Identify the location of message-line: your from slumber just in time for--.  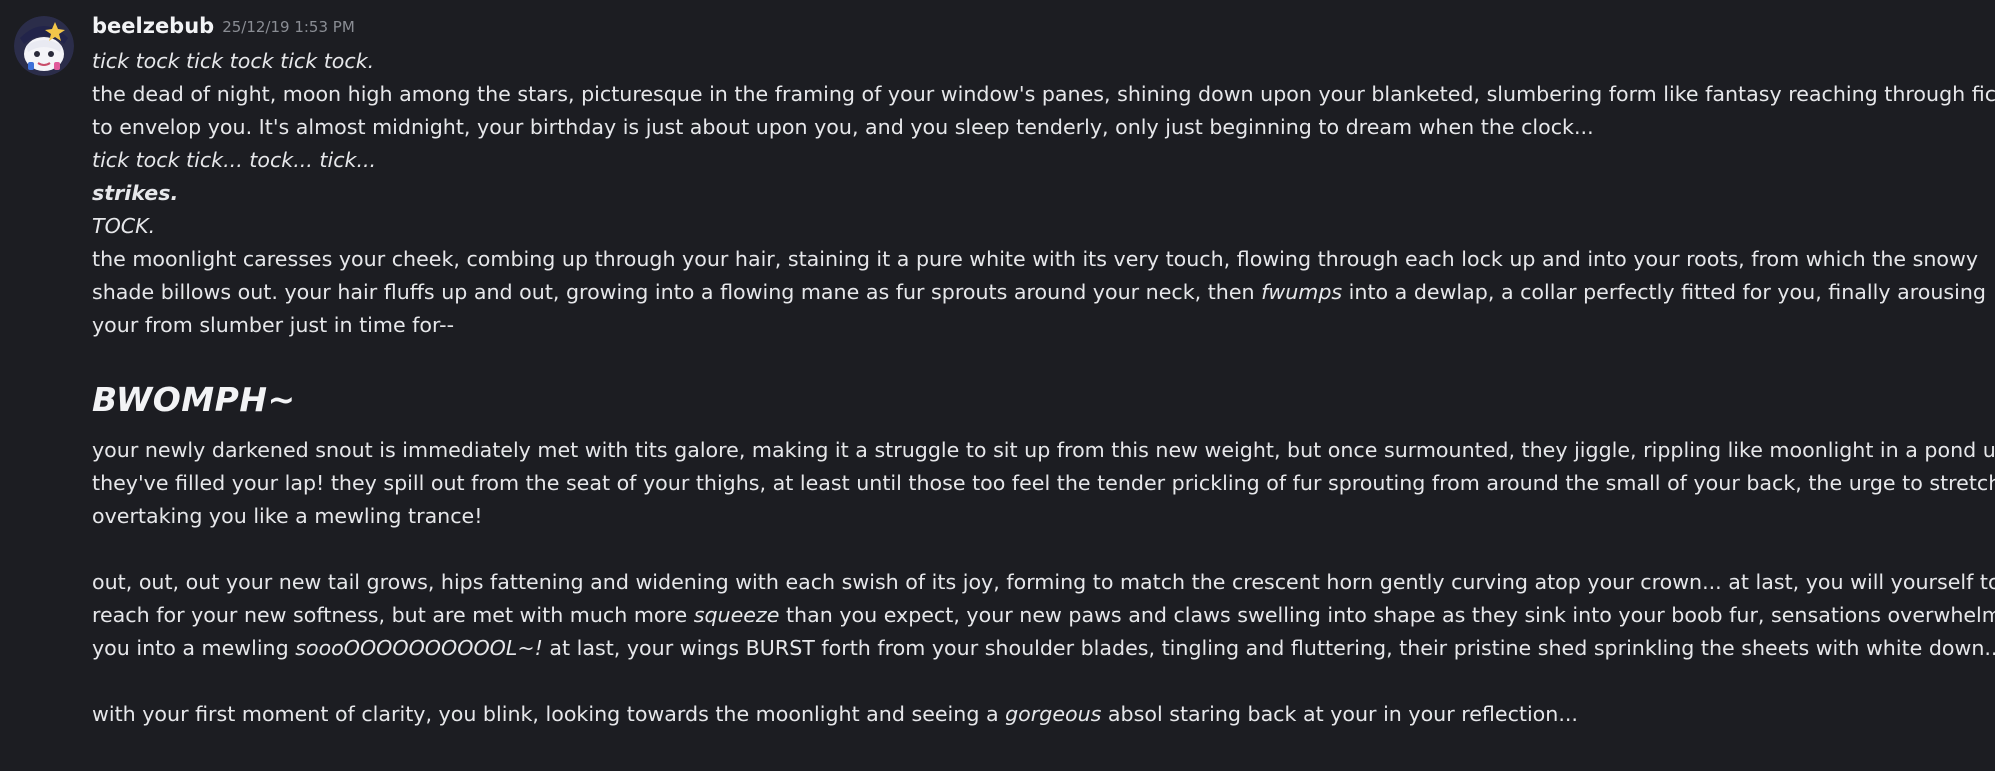
(273, 325).